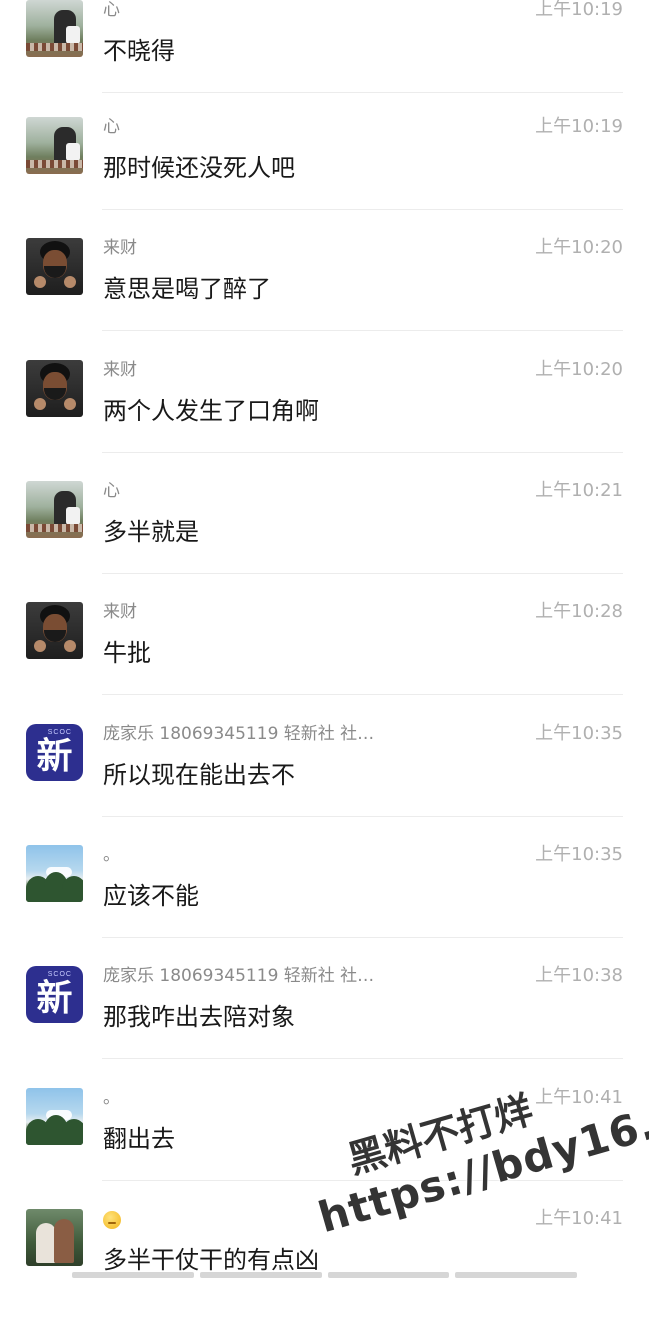 The image size is (649, 1330). I want to click on message-time: 上午10:38, so click(579, 975).